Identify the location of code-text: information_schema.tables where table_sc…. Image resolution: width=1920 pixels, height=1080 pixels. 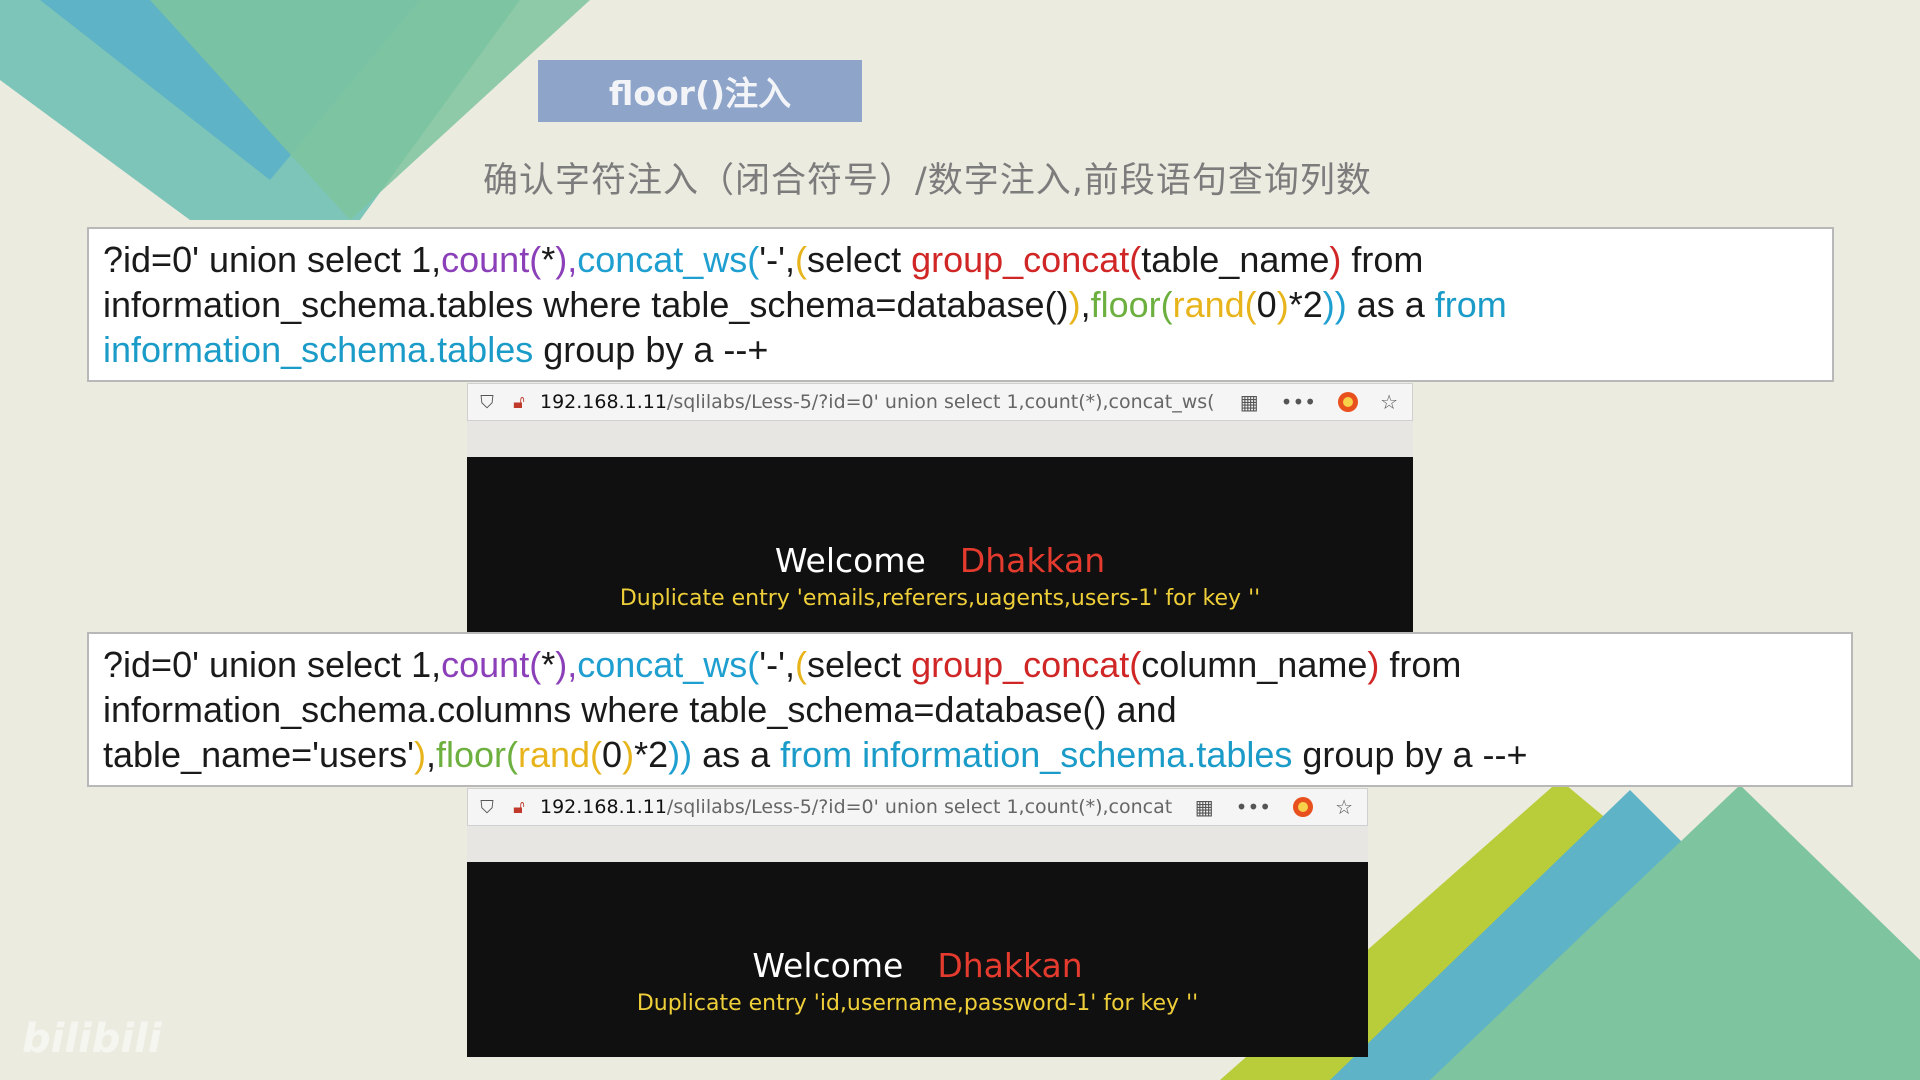
(586, 304).